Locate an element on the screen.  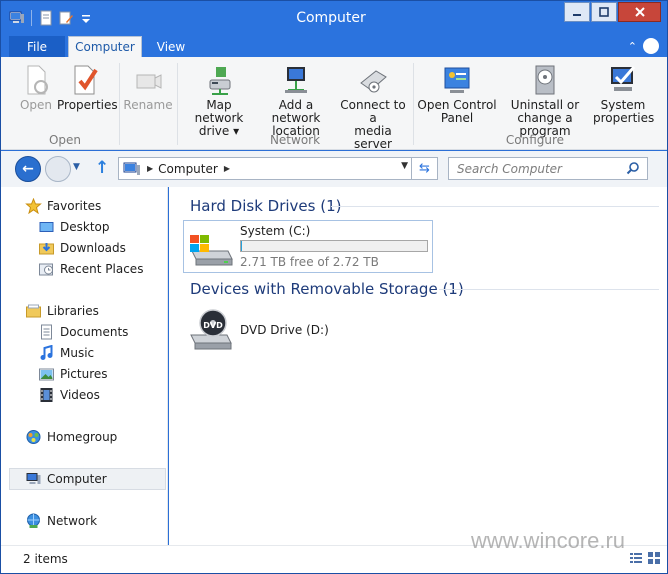
nav-label: Network is located at coordinates (72, 521).